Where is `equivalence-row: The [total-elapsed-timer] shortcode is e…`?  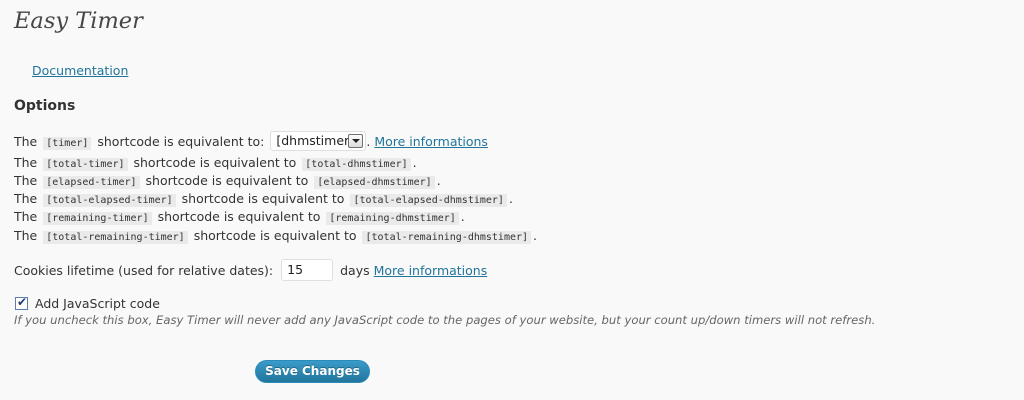 equivalence-row: The [total-elapsed-timer] shortcode is e… is located at coordinates (263, 199).